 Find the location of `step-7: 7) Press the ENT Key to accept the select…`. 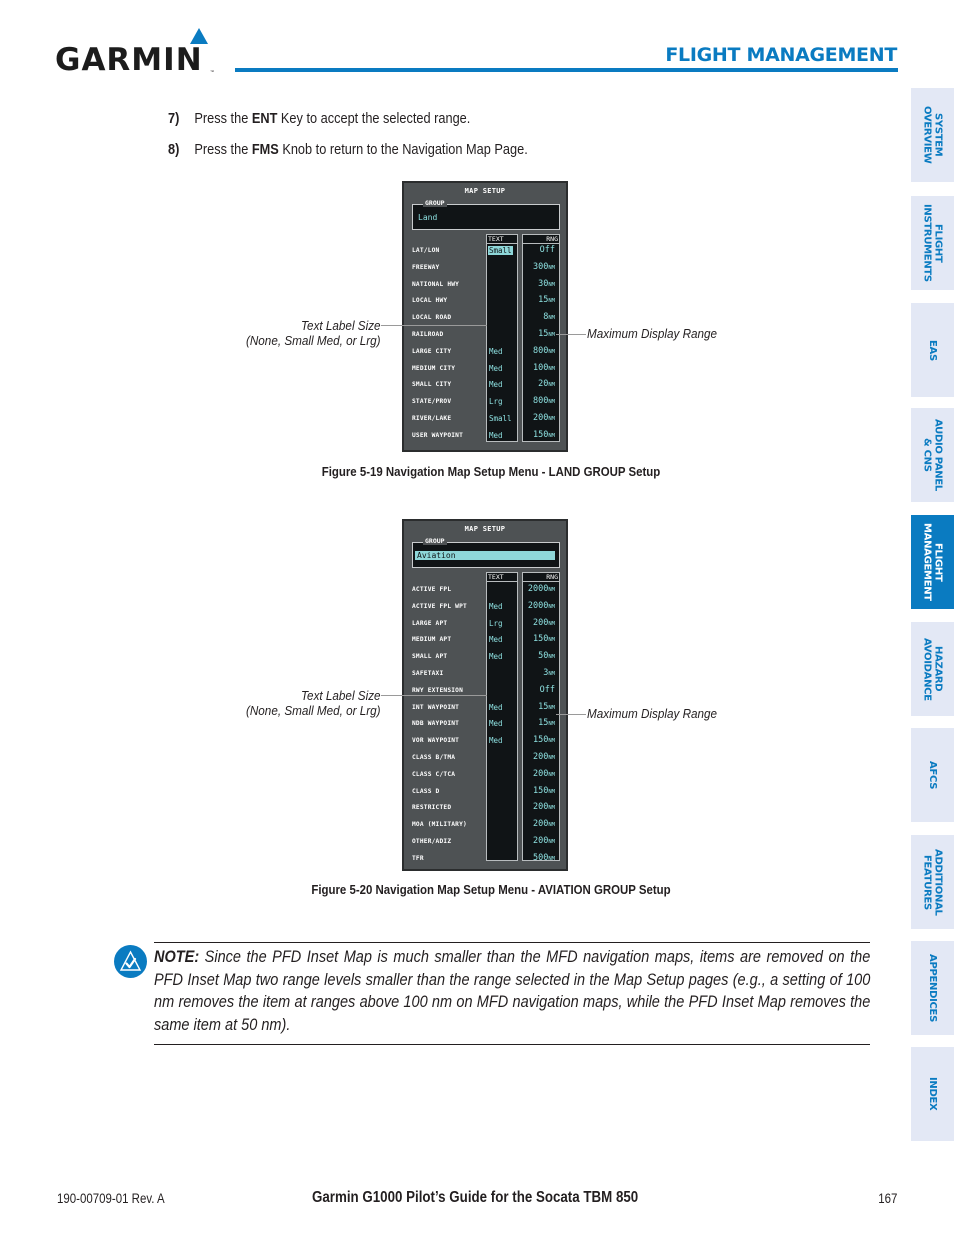

step-7: 7) Press the ENT Key to accept the select… is located at coordinates (319, 119).